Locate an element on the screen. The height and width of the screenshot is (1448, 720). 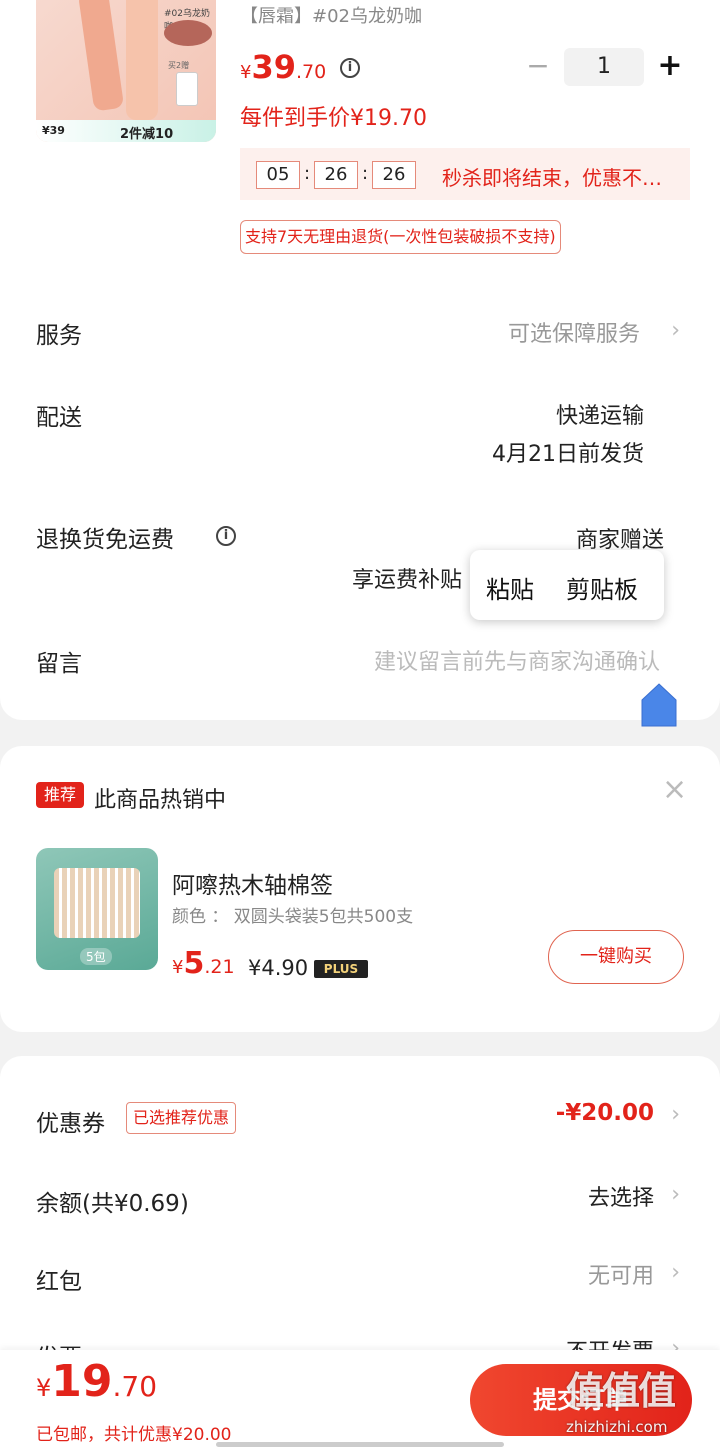
watermark-text: zhizhizhi.com is located at coordinates (617, 1427).